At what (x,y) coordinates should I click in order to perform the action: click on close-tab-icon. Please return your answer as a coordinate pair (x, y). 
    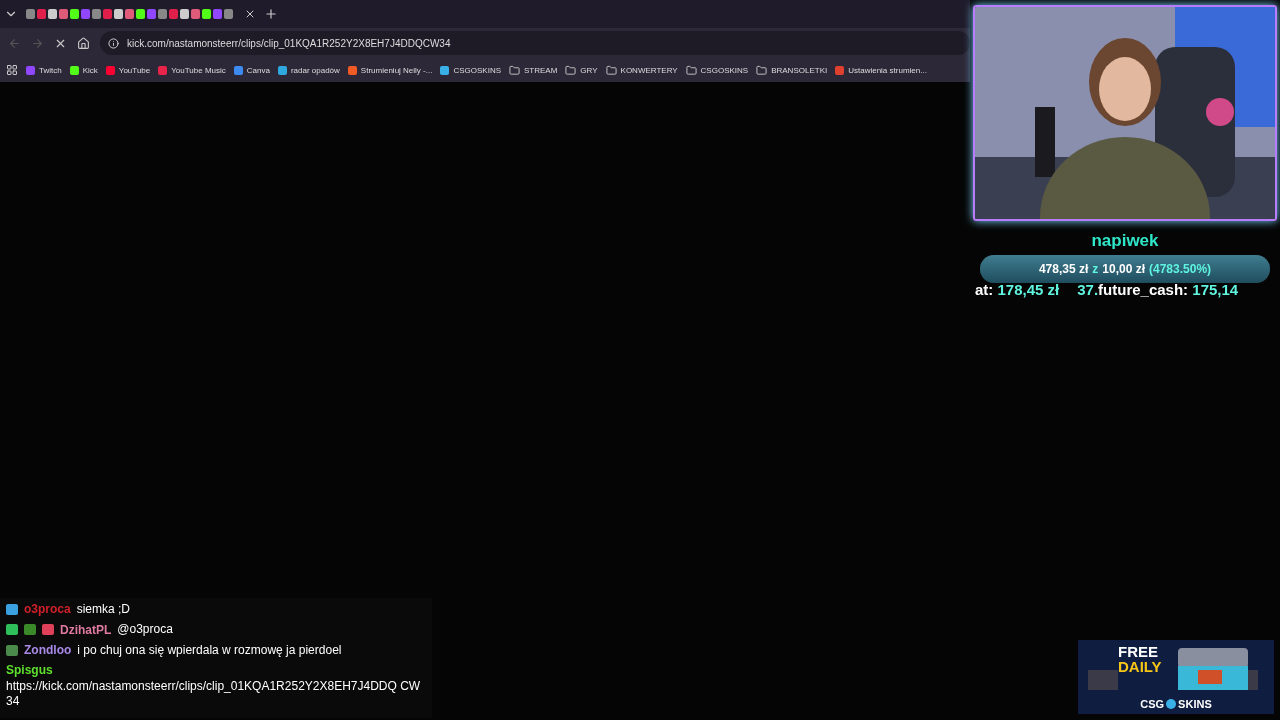
    Looking at the image, I should click on (250, 14).